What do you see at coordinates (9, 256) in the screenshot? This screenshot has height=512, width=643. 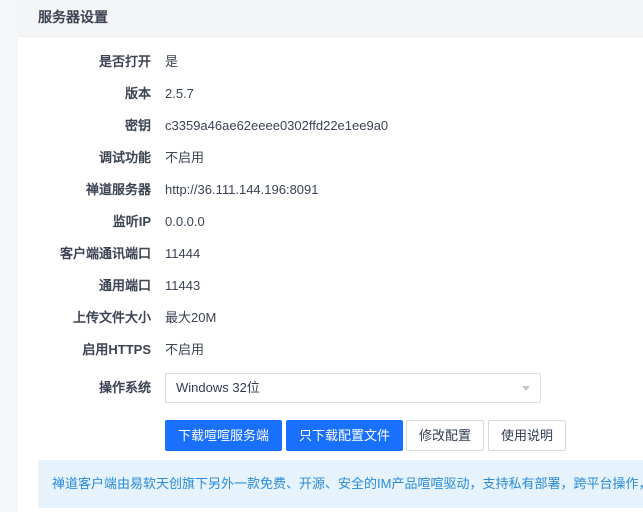 I see `page-background-strip` at bounding box center [9, 256].